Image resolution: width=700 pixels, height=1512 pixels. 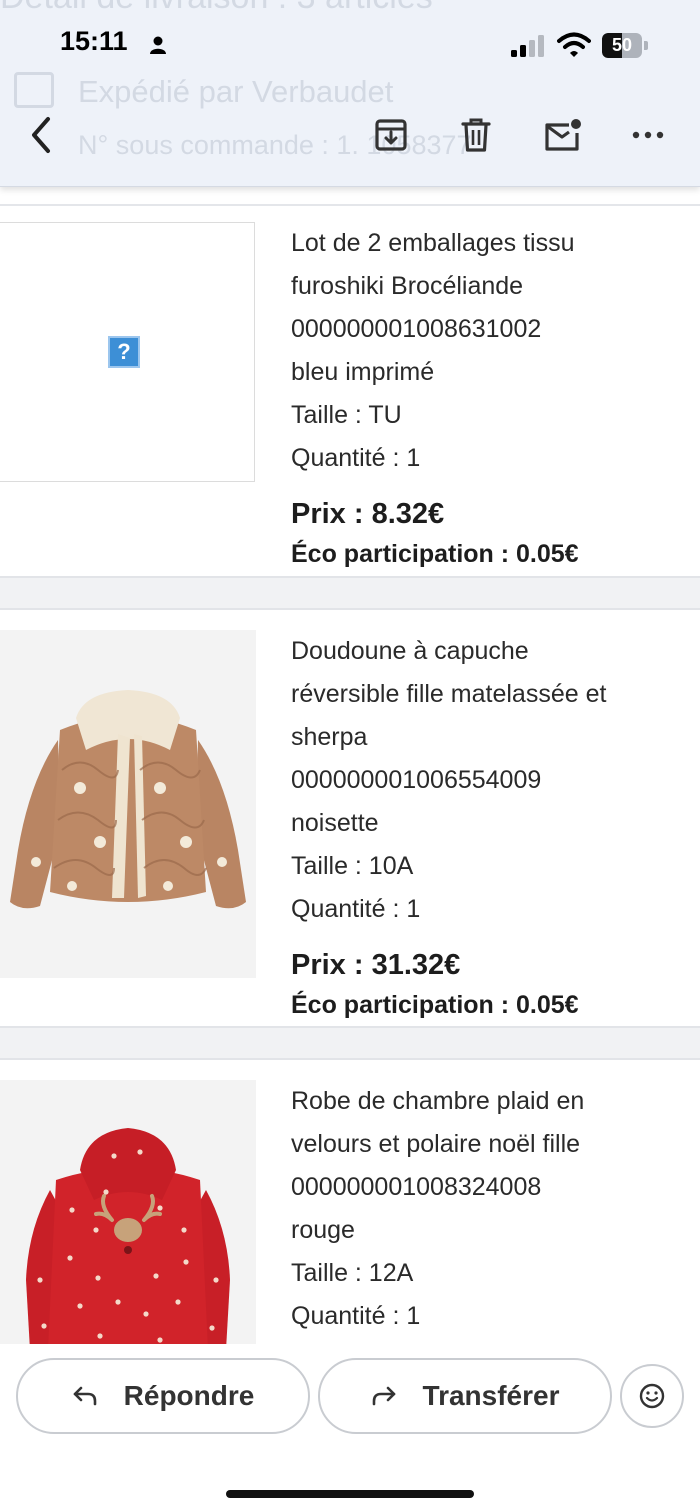 I want to click on back-button, so click(x=41, y=135).